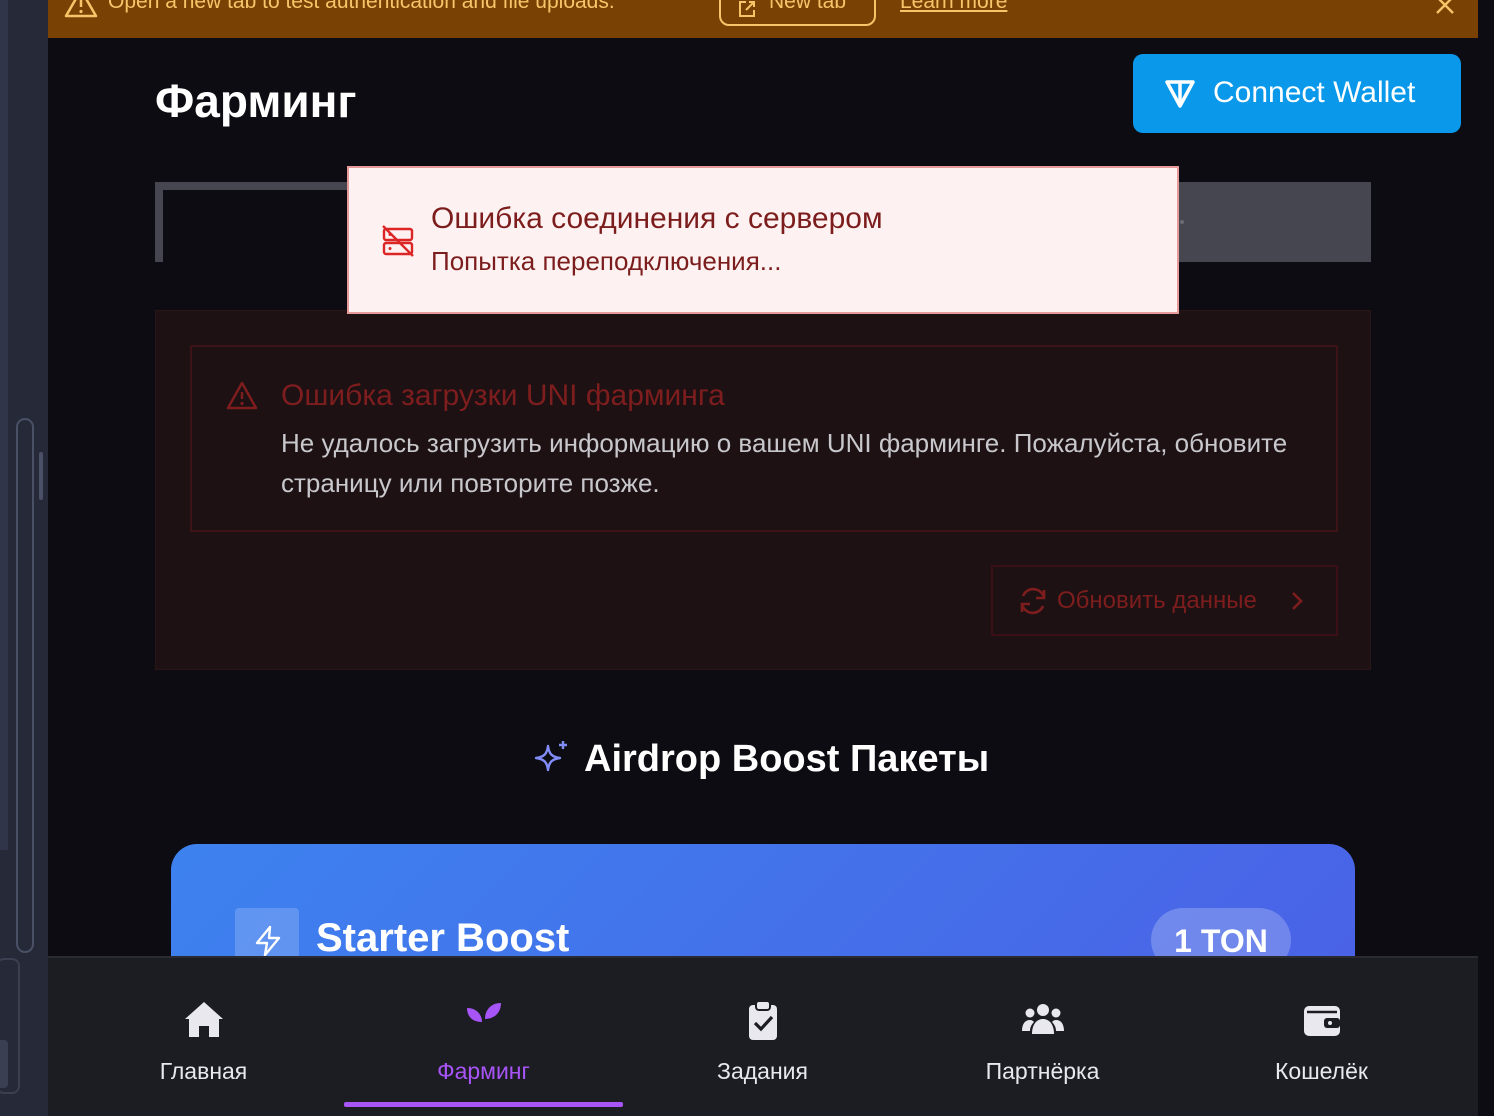 The image size is (1494, 1116). What do you see at coordinates (657, 218) in the screenshot?
I see `toast-title: Ошибка соединения с сервером` at bounding box center [657, 218].